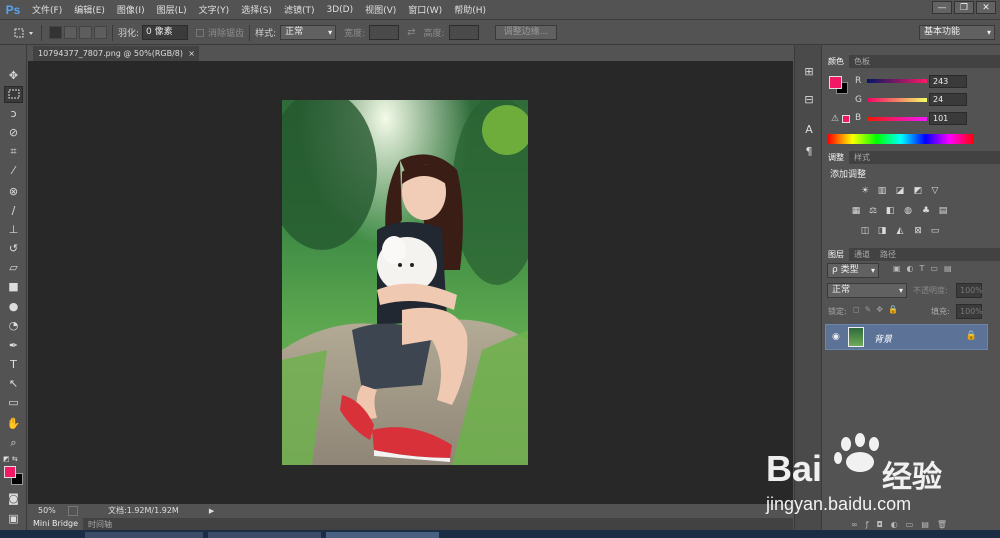  Describe the element at coordinates (918, 191) in the screenshot. I see `exposure-icon: ◩` at that location.